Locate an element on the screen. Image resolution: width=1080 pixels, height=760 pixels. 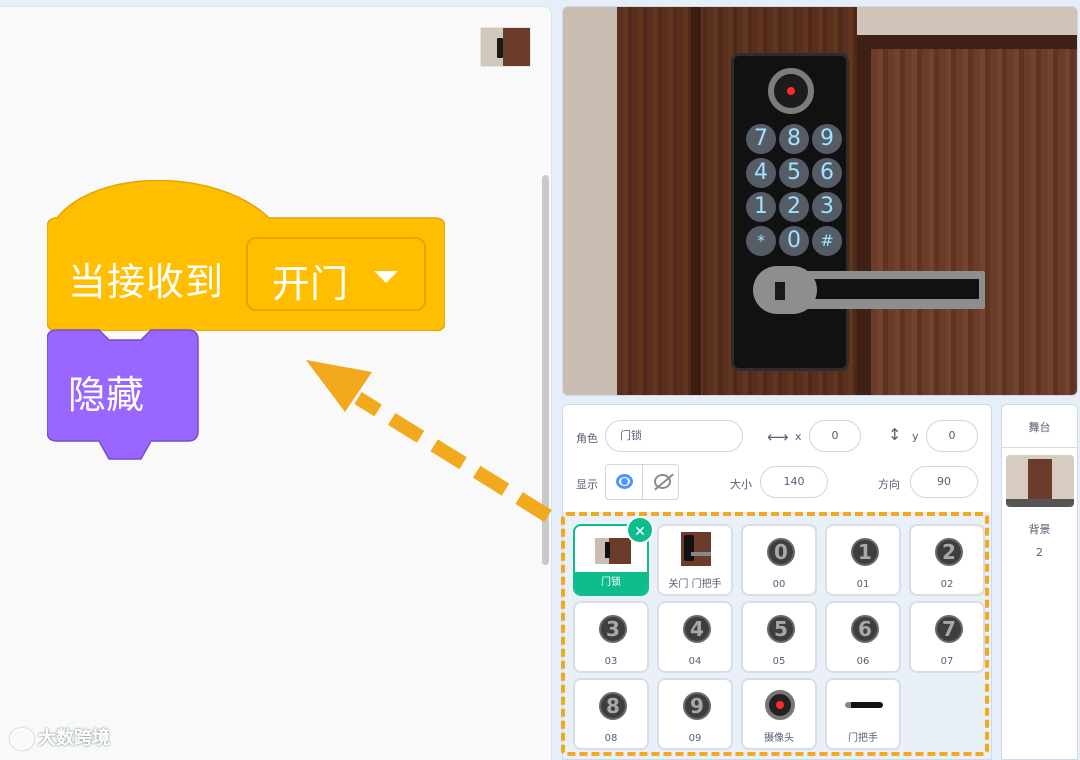
chevron-down-icon is located at coordinates (386, 277).